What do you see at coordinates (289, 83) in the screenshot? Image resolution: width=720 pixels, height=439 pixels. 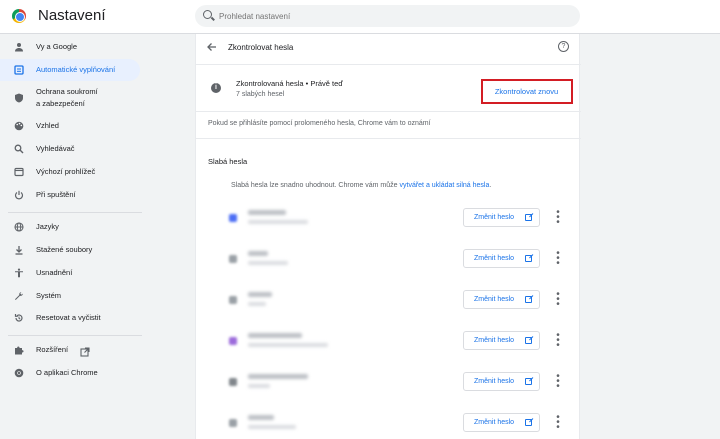 I see `status-title: Zkontrolovaná hesla • Právě teď` at bounding box center [289, 83].